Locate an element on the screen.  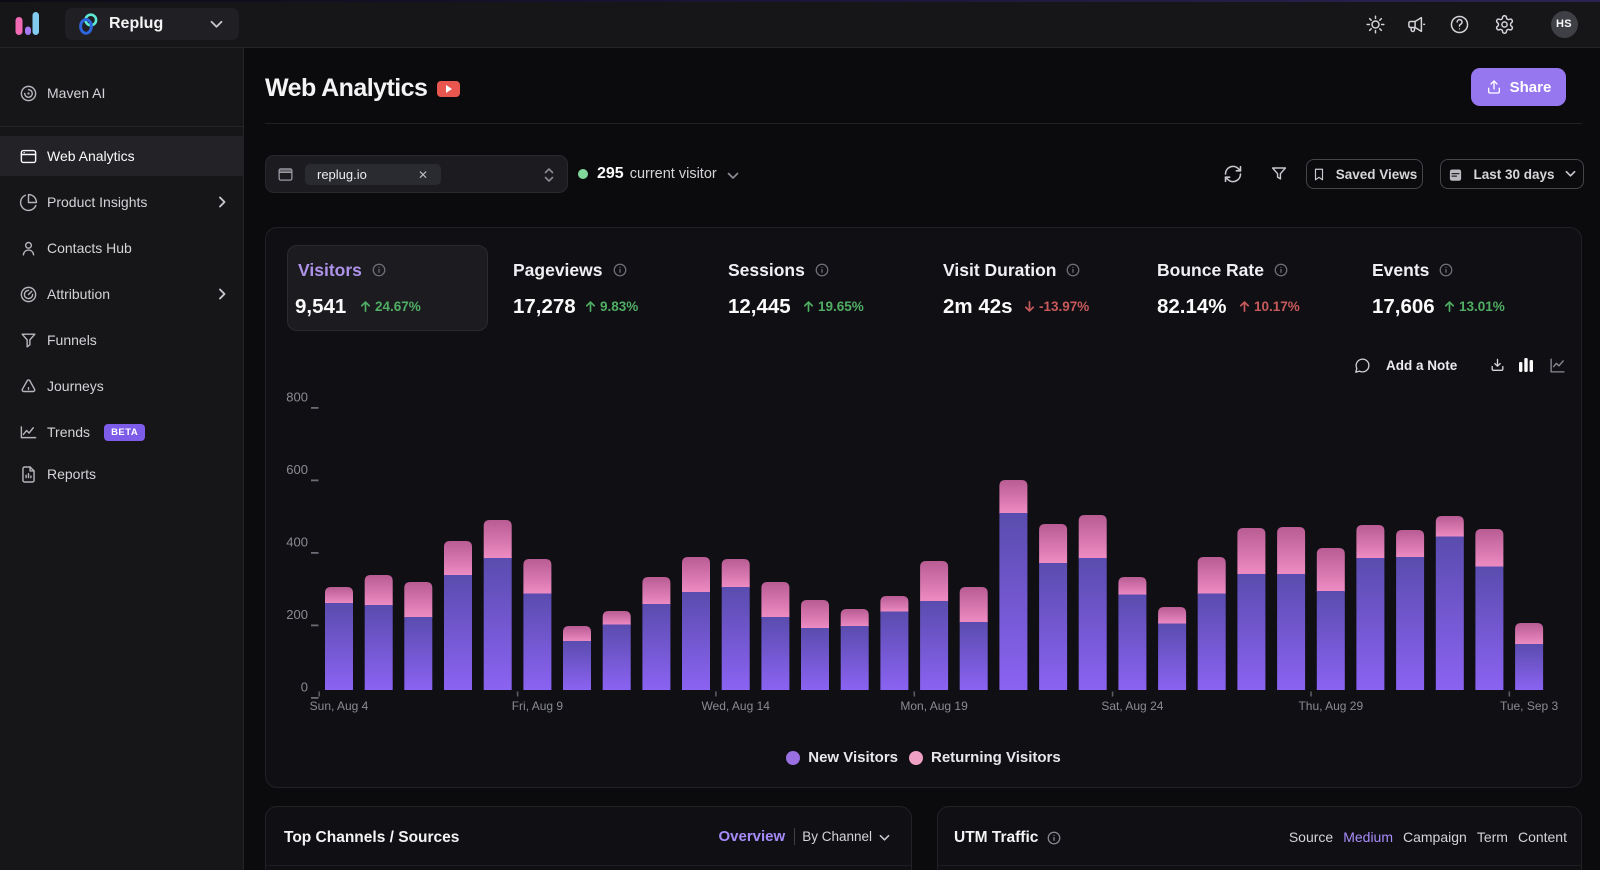
svg-text: Mon, Aug 19 is located at coordinates (934, 706).